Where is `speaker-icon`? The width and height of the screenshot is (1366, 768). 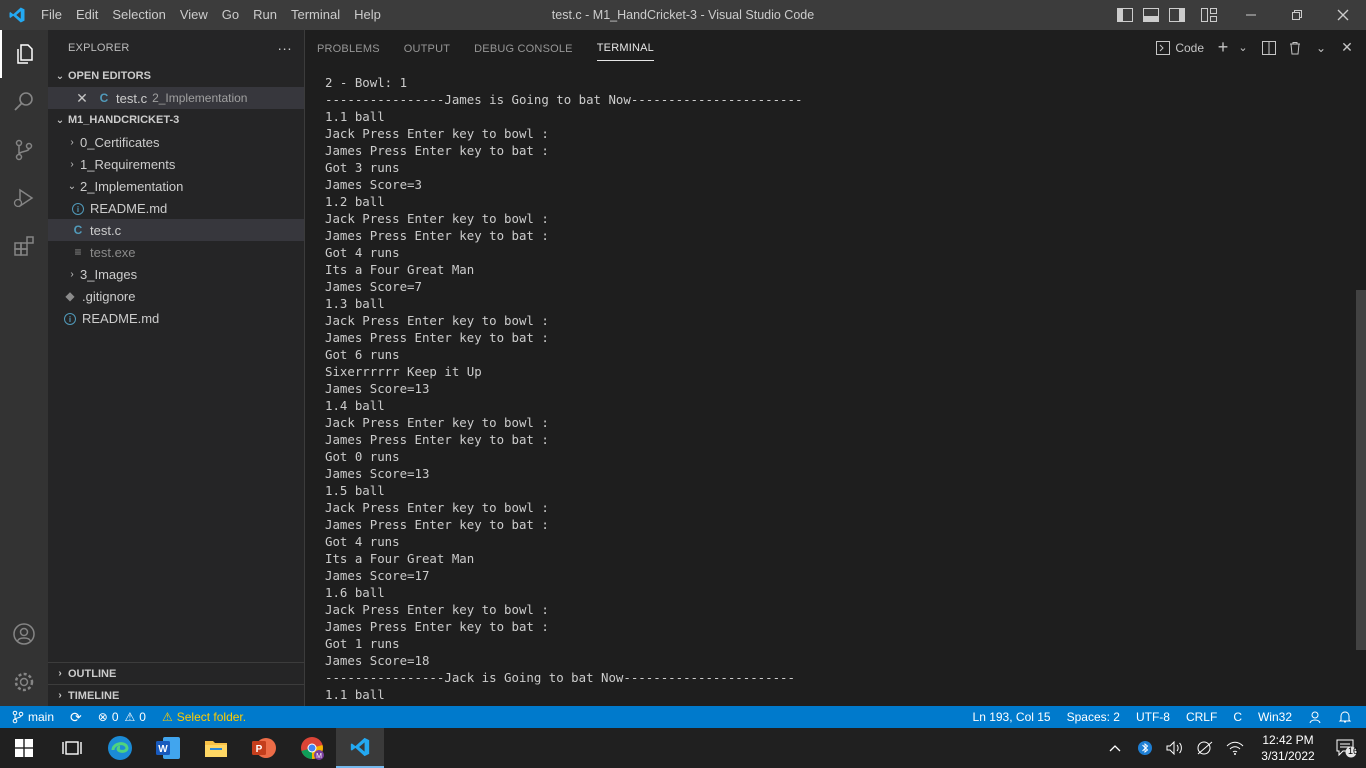
speaker-icon is located at coordinates (1175, 748).